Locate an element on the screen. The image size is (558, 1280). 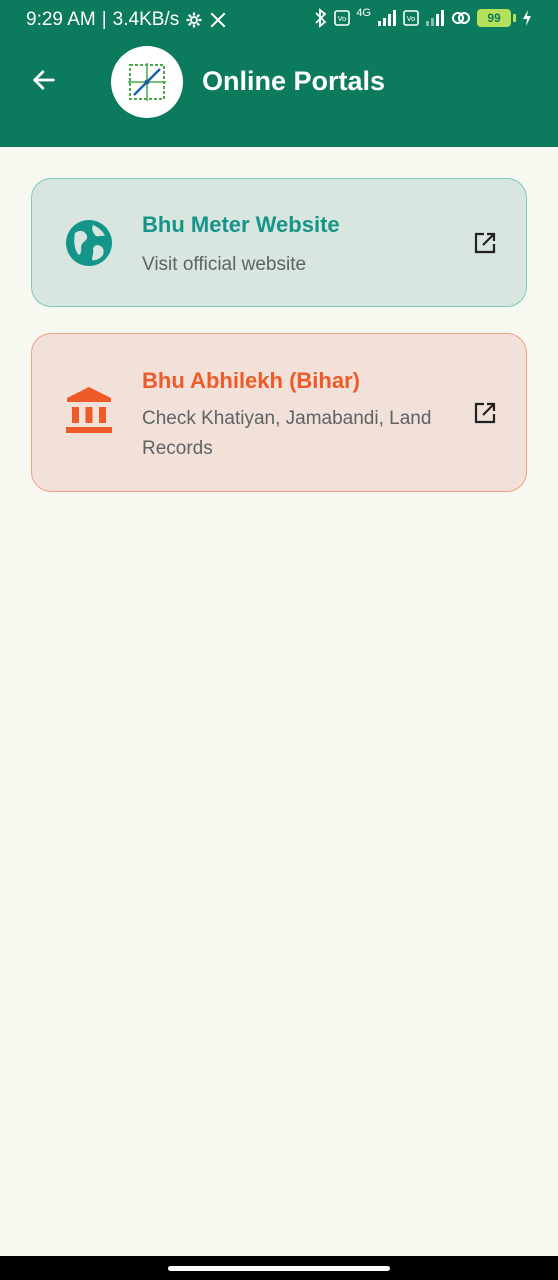
status-net-speed: 3.4KB/s is located at coordinates (146, 19).